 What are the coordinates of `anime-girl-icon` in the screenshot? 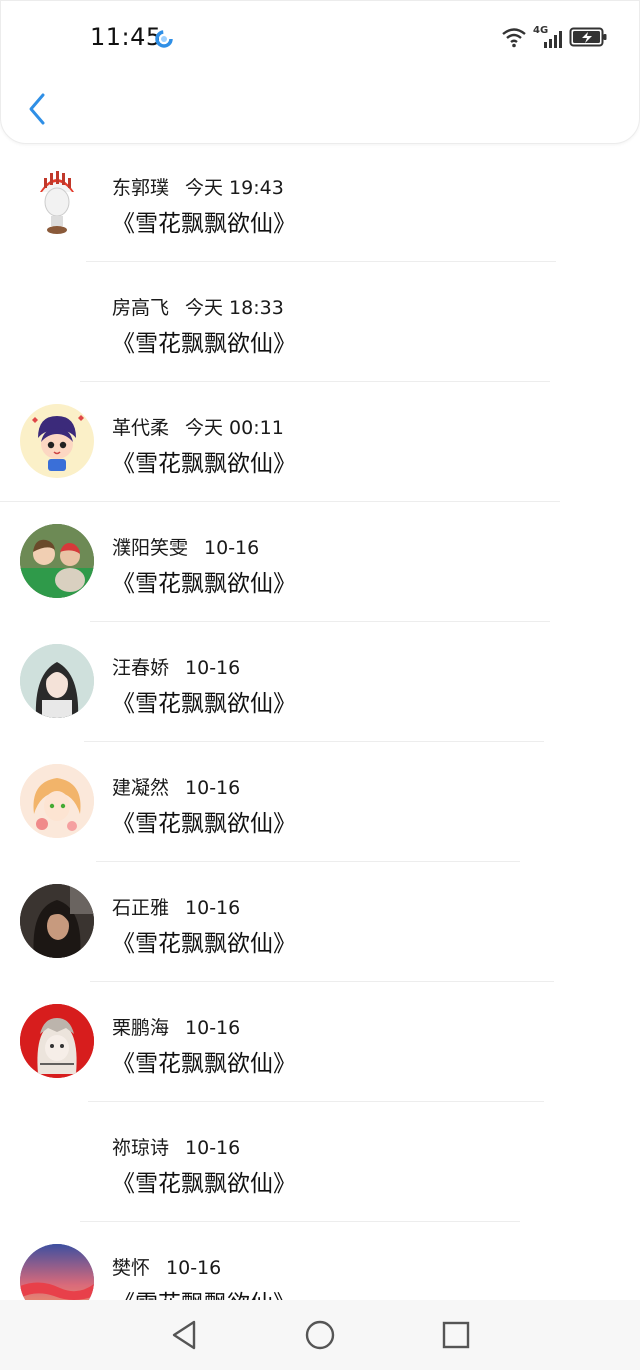 It's located at (57, 801).